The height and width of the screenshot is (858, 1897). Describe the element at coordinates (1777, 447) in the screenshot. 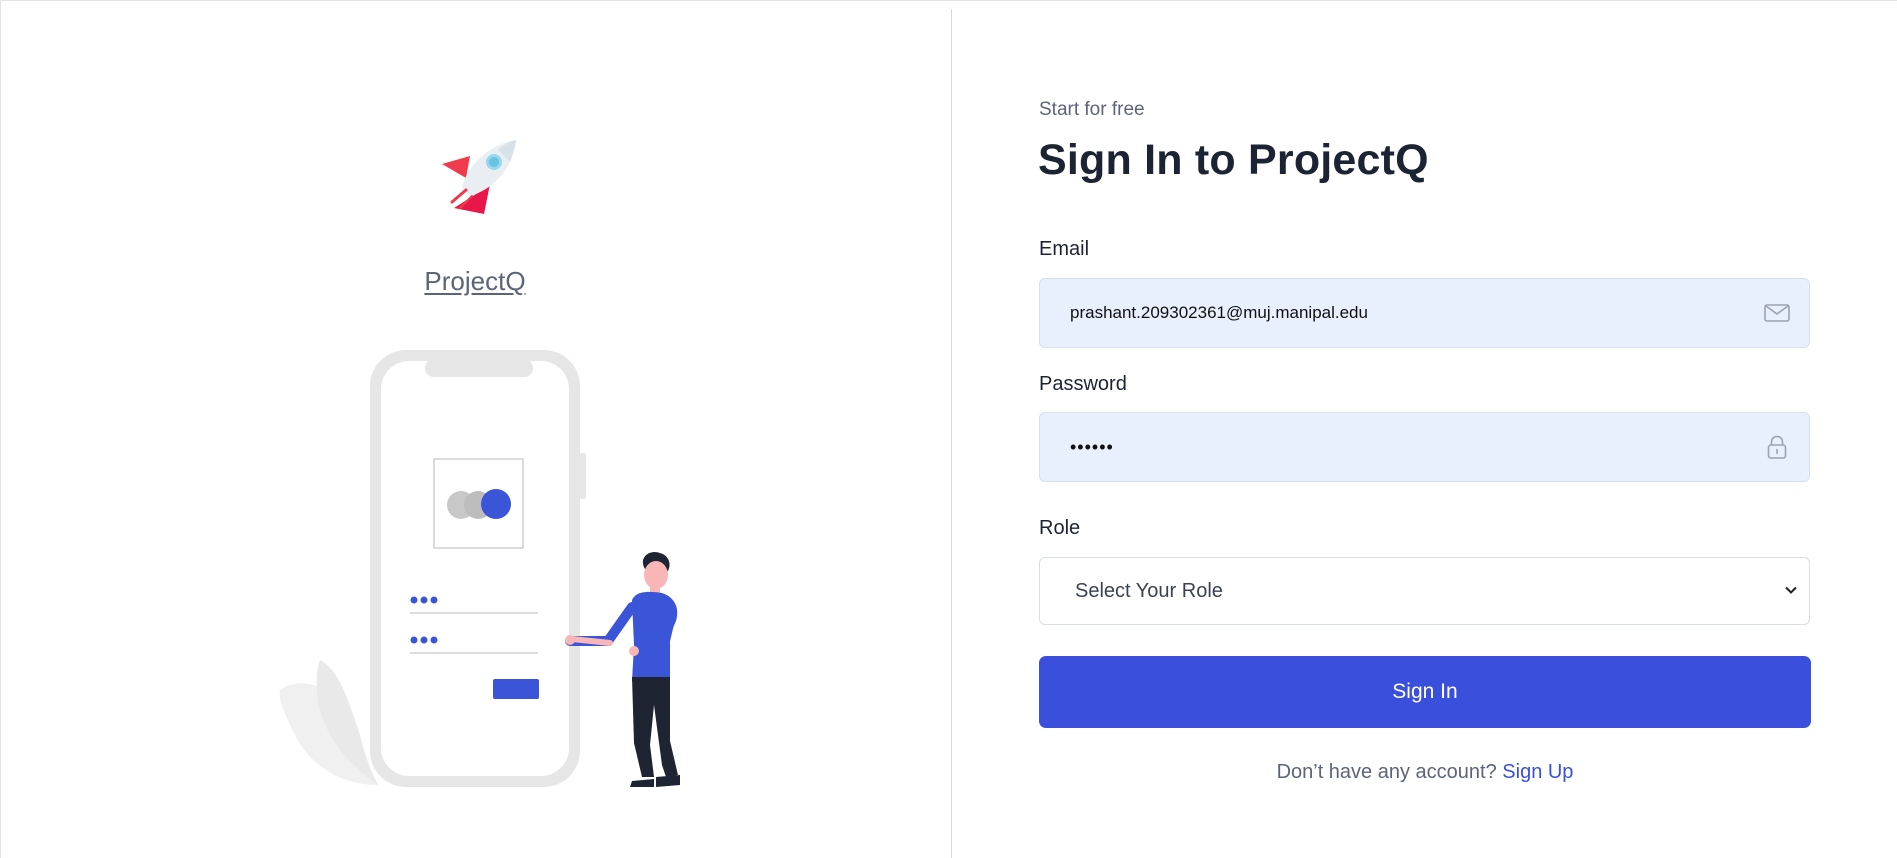

I see `lock-icon` at that location.